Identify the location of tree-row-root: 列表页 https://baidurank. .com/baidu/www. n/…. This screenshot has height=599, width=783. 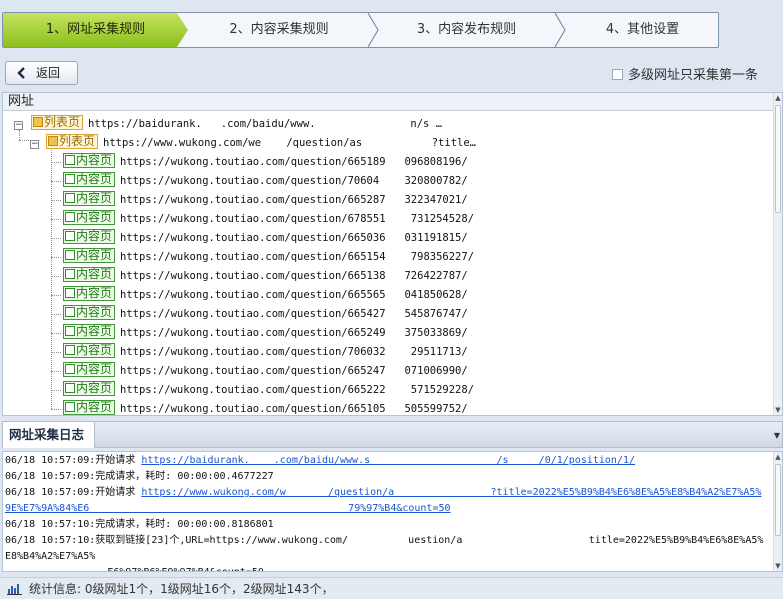
(236, 124).